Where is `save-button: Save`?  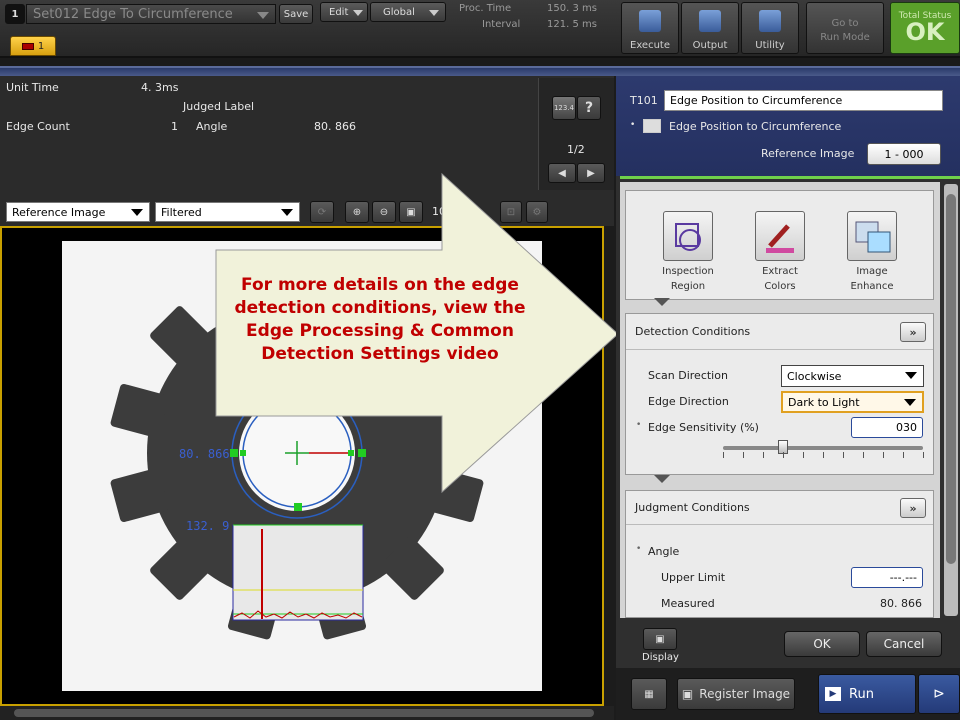
save-button: Save is located at coordinates (296, 14).